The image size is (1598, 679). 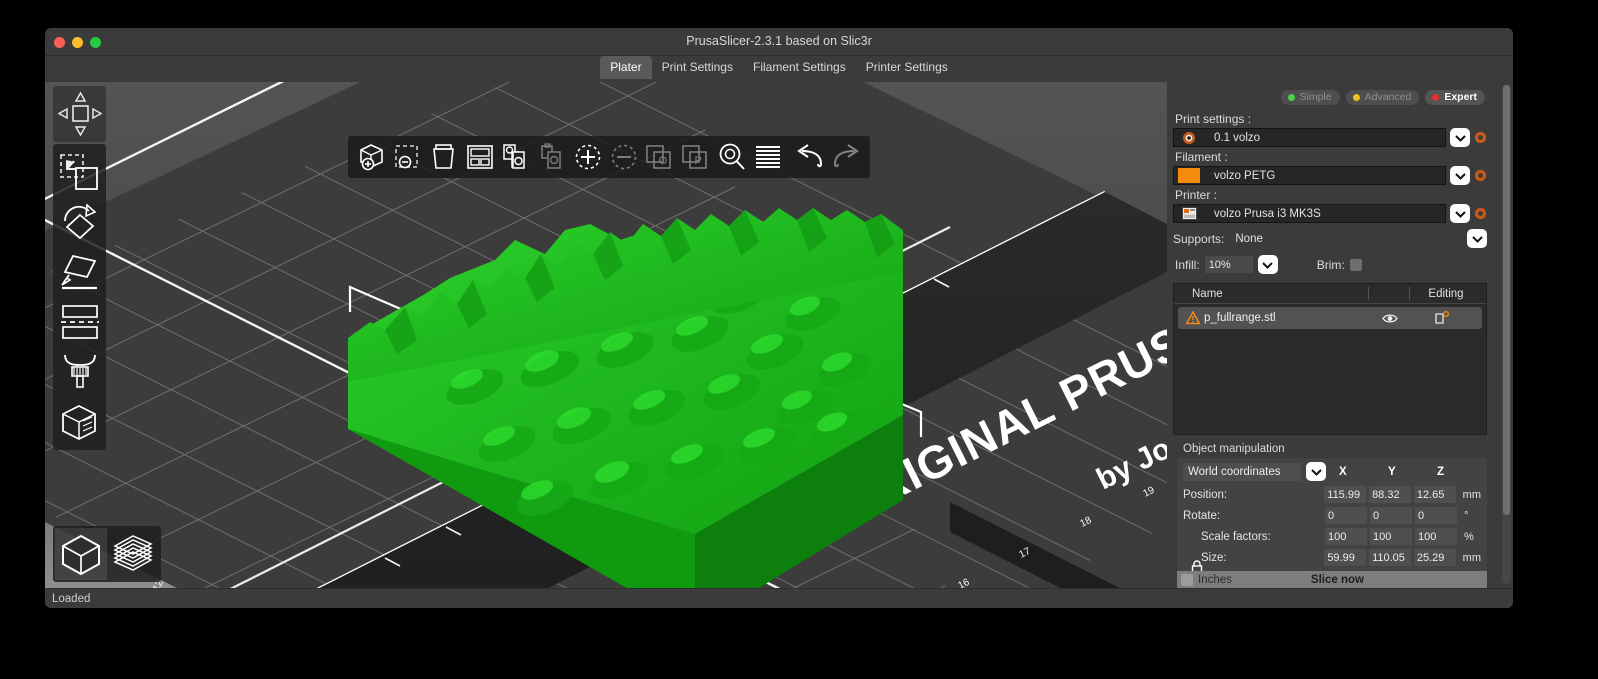 I want to click on arrange-icon, so click(x=480, y=157).